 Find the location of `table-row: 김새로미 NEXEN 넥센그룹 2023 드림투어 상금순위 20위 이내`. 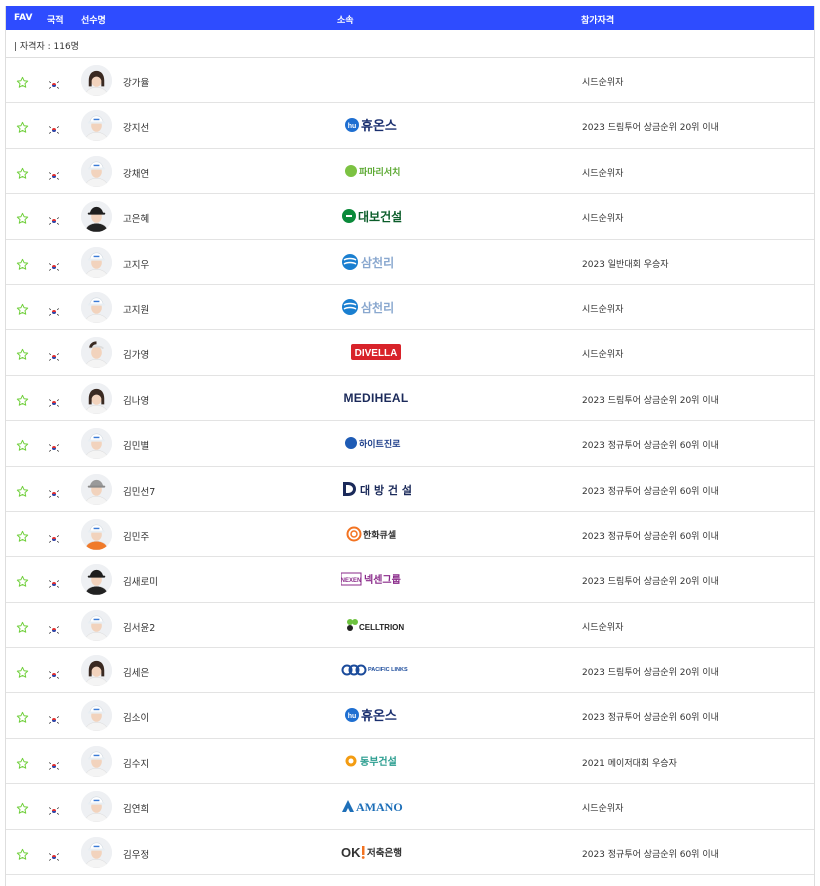

table-row: 김새로미 NEXEN 넥센그룹 2023 드림투어 상금순위 20위 이내 is located at coordinates (410, 580).